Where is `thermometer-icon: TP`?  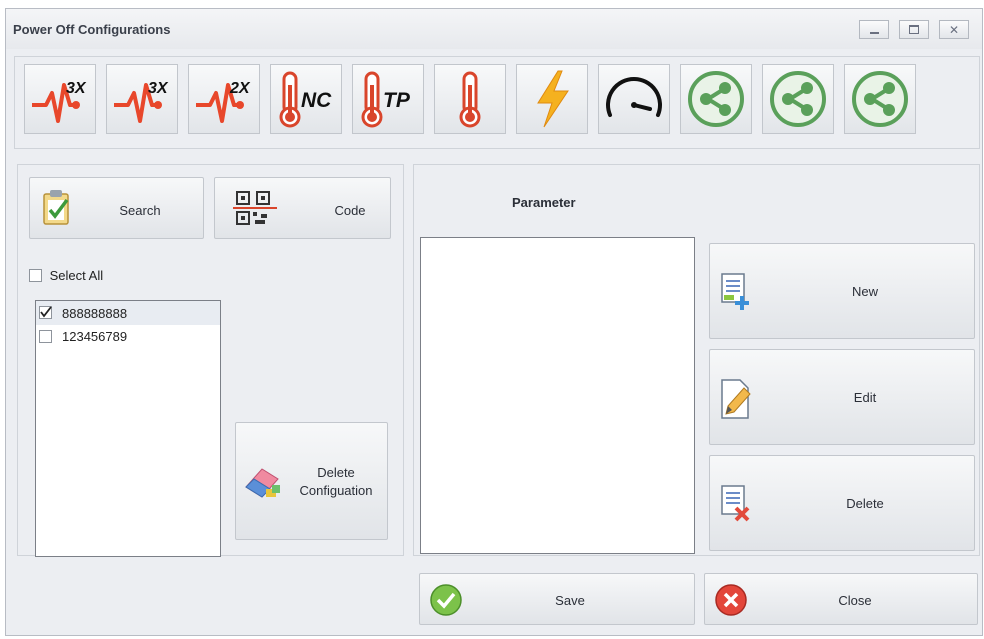 thermometer-icon: TP is located at coordinates (386, 99).